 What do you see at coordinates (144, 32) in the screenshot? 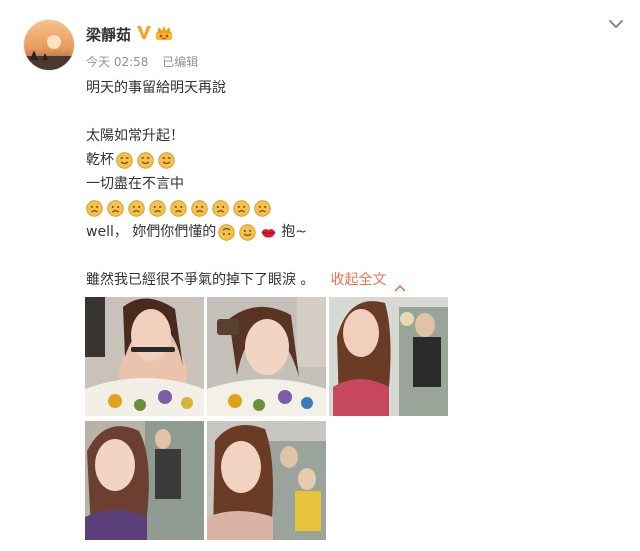
I see `verified-v-icon` at bounding box center [144, 32].